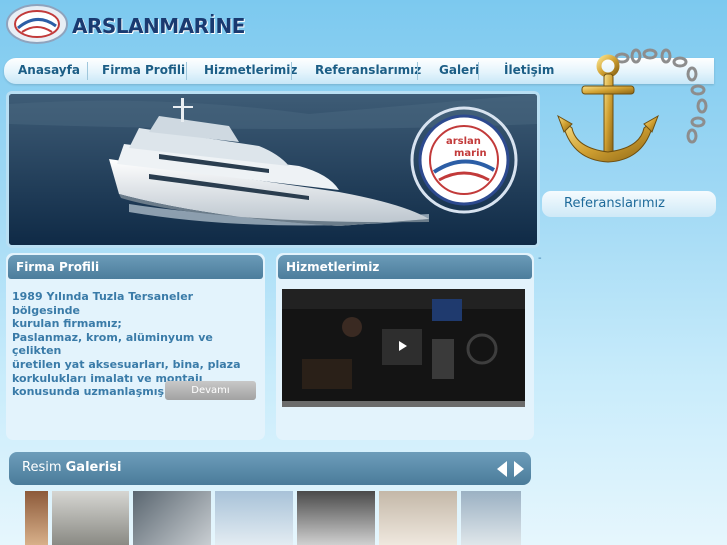 This screenshot has width=727, height=545. What do you see at coordinates (143, 70) in the screenshot?
I see `nav-item-firma-profili: Firma Profili` at bounding box center [143, 70].